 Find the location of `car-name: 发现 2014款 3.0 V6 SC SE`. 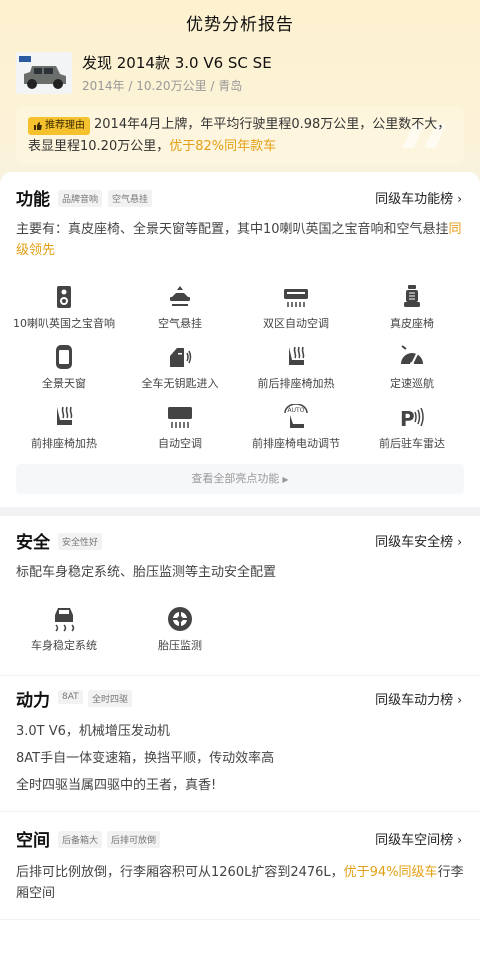

car-name: 发现 2014款 3.0 V6 SC SE is located at coordinates (177, 63).